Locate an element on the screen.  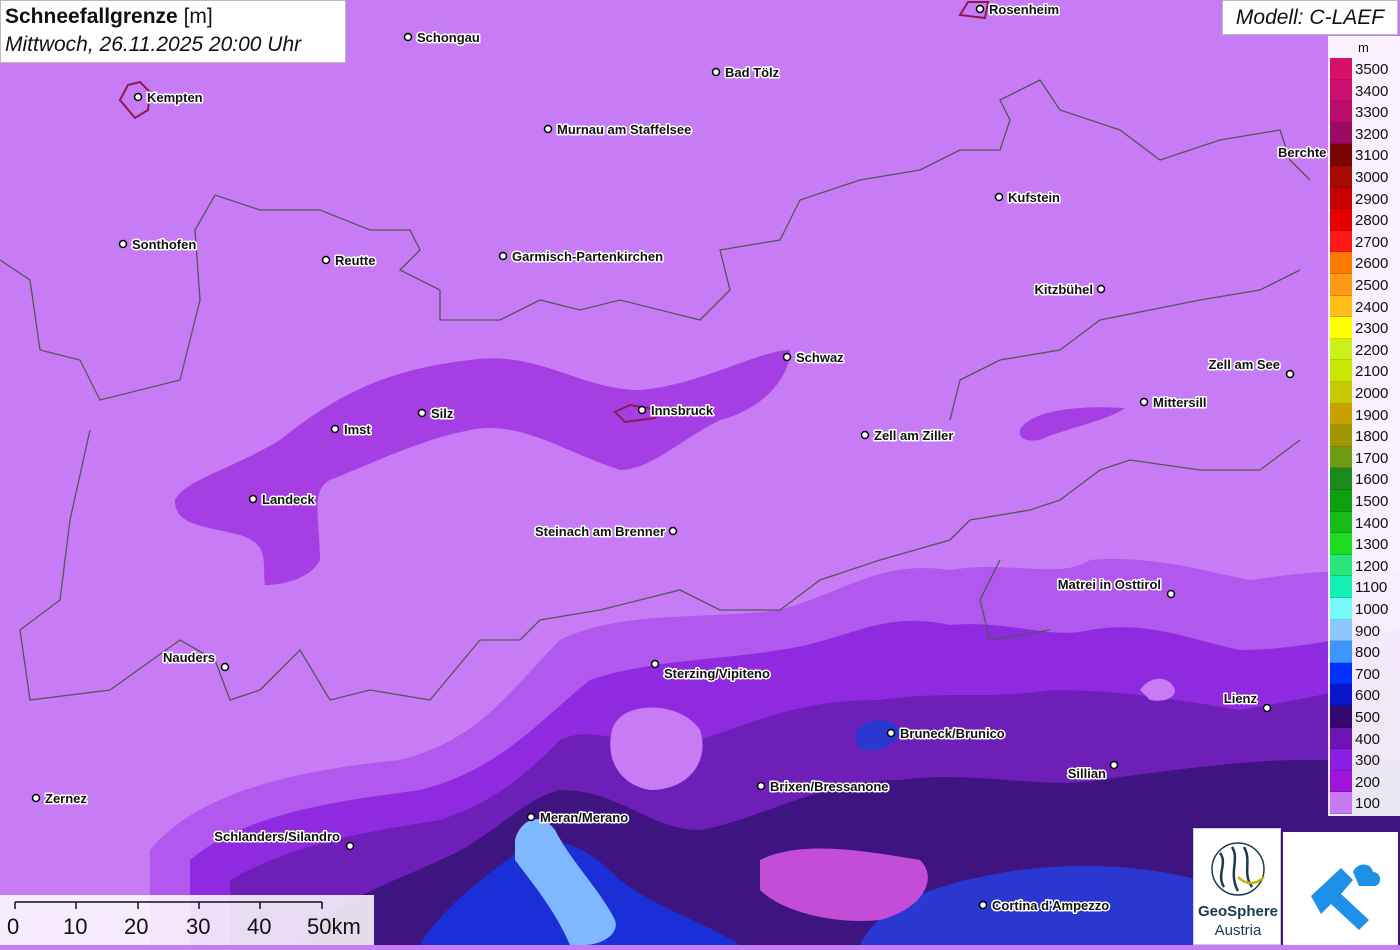
city-label: Nauders is located at coordinates (189, 657).